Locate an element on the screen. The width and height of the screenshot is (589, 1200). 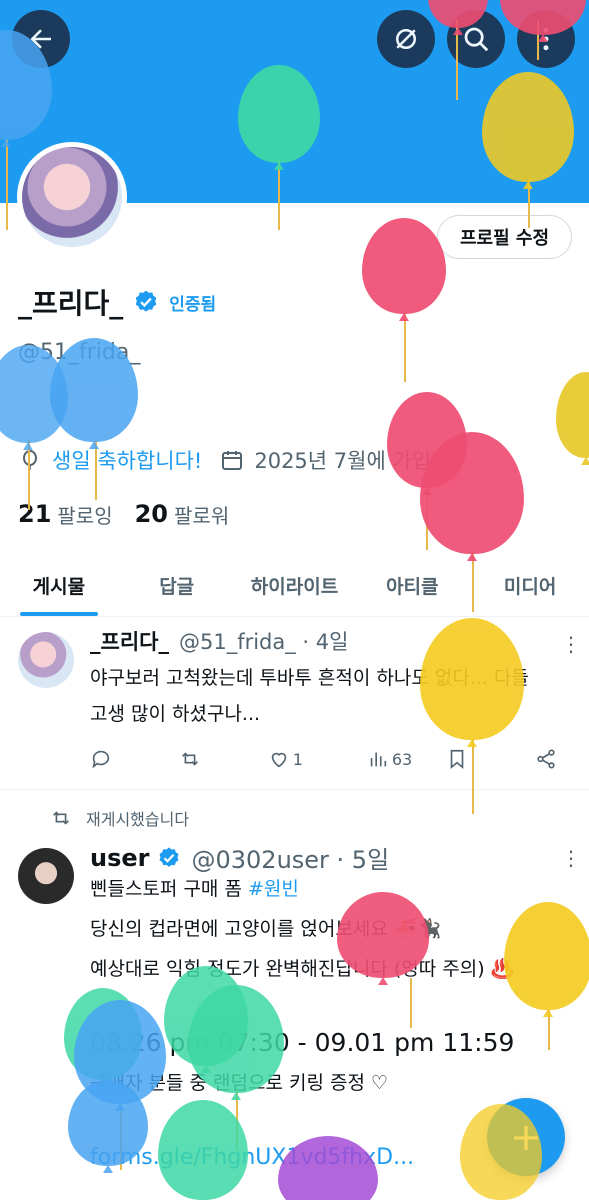
post-line-text: 삔들스토퍼 구매 폼 is located at coordinates (169, 889).